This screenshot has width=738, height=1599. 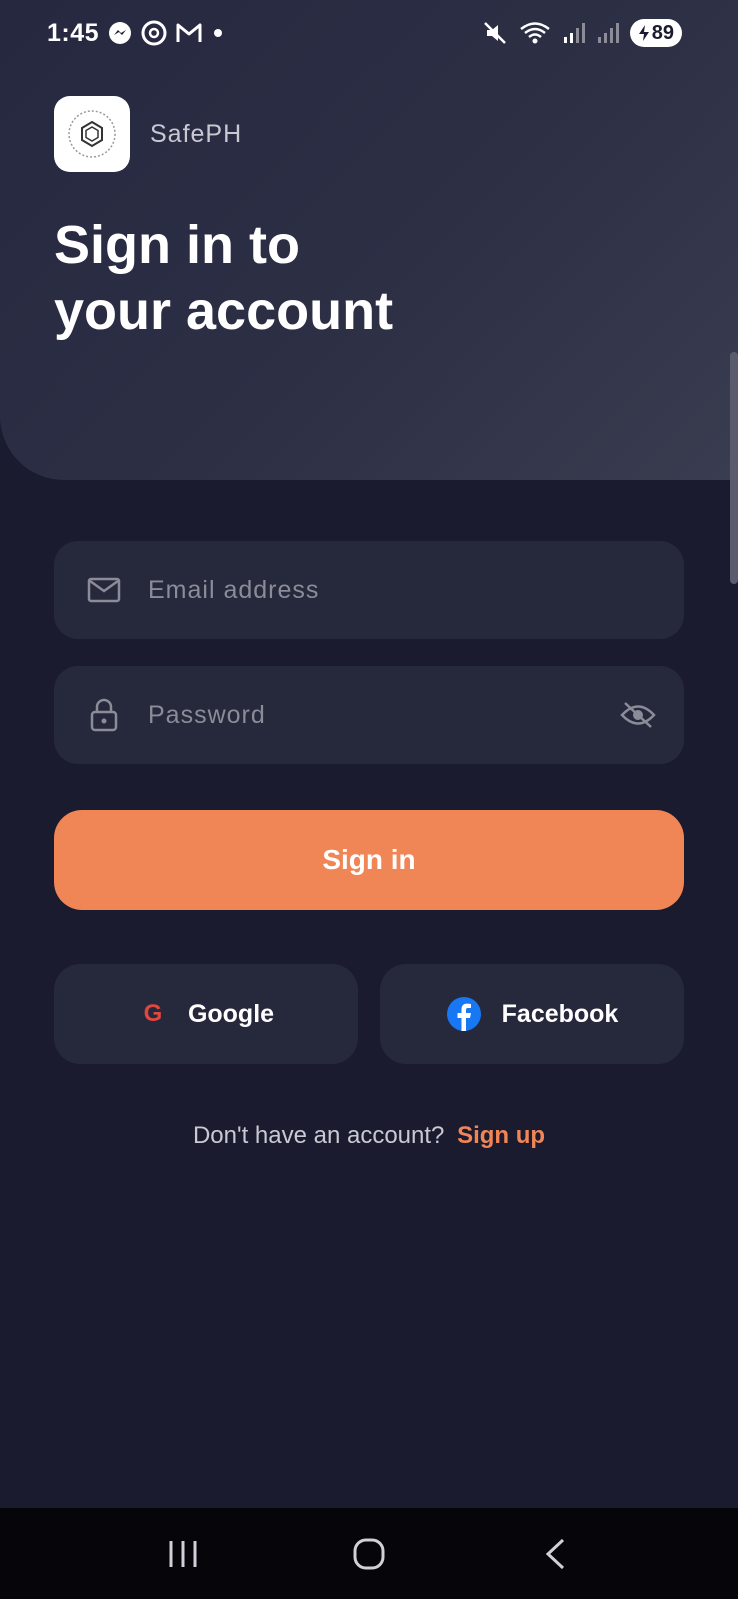 I want to click on status-bar: 1:45 89, so click(x=369, y=33).